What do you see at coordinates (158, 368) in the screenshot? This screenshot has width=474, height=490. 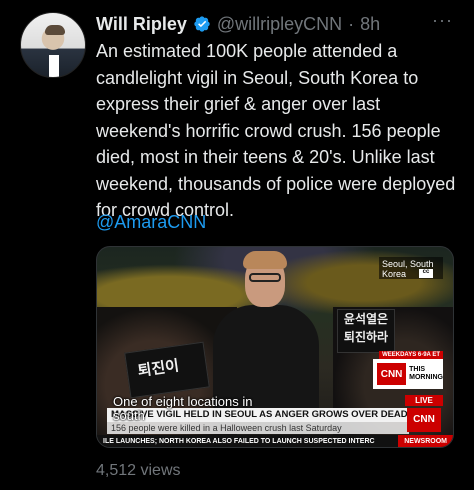 I see `protest-sign-left-text: 퇴진이` at bounding box center [158, 368].